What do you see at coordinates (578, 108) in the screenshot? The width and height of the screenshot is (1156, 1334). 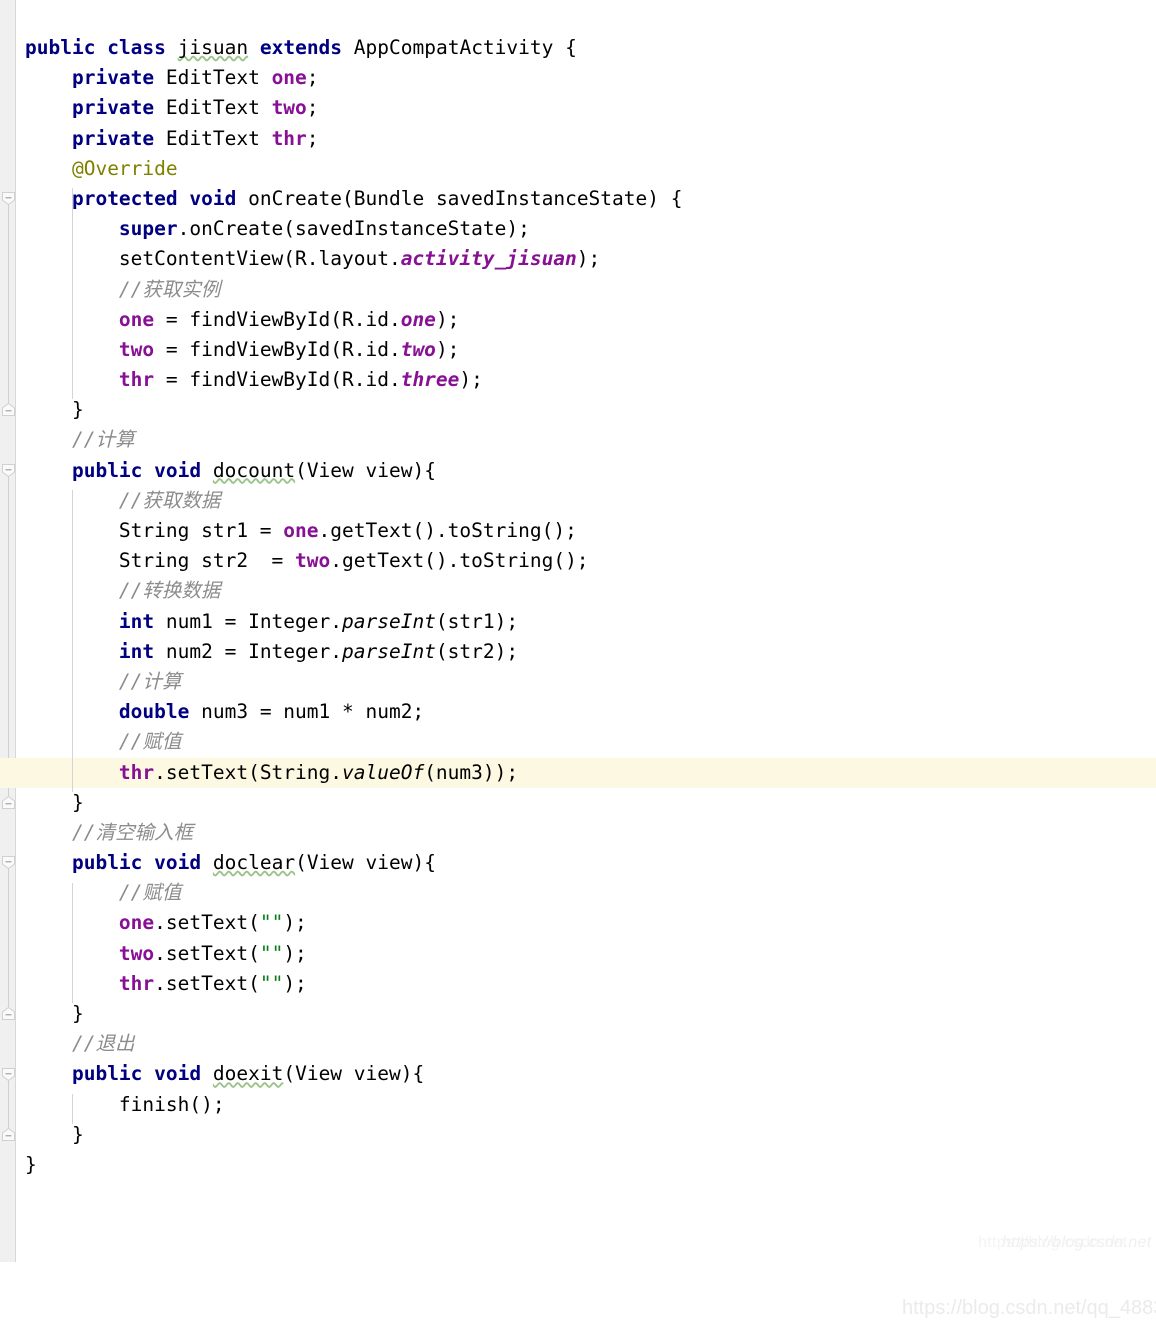 I see `code-line: private EditText two;` at bounding box center [578, 108].